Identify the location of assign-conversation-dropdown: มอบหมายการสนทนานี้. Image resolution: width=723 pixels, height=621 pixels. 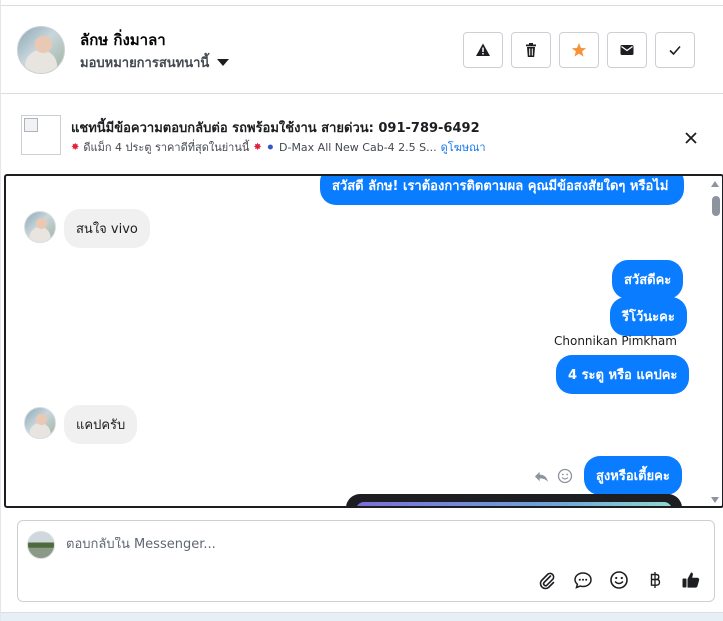
(155, 62).